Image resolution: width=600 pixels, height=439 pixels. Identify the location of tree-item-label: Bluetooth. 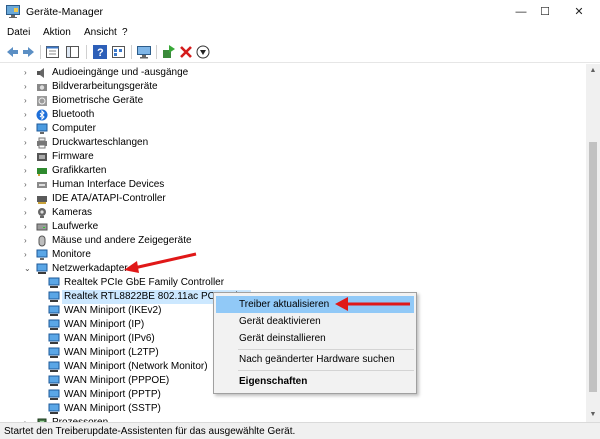
(73, 114).